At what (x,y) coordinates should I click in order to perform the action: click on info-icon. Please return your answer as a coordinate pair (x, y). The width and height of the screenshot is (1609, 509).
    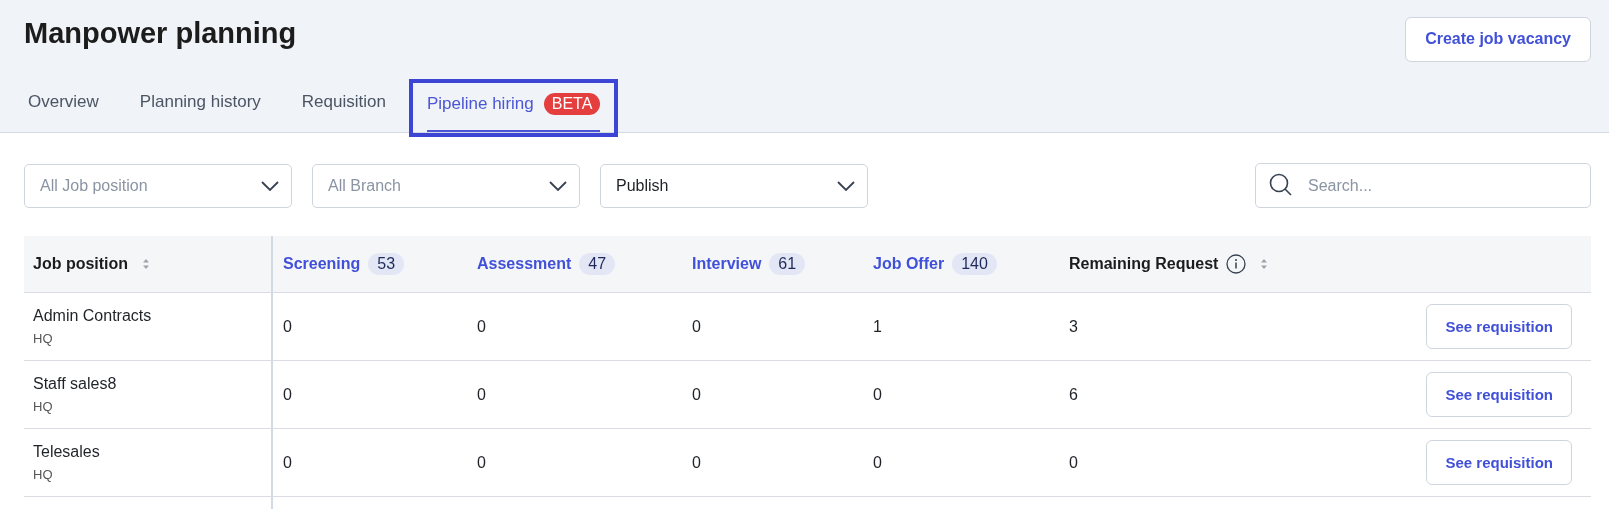
    Looking at the image, I should click on (1236, 264).